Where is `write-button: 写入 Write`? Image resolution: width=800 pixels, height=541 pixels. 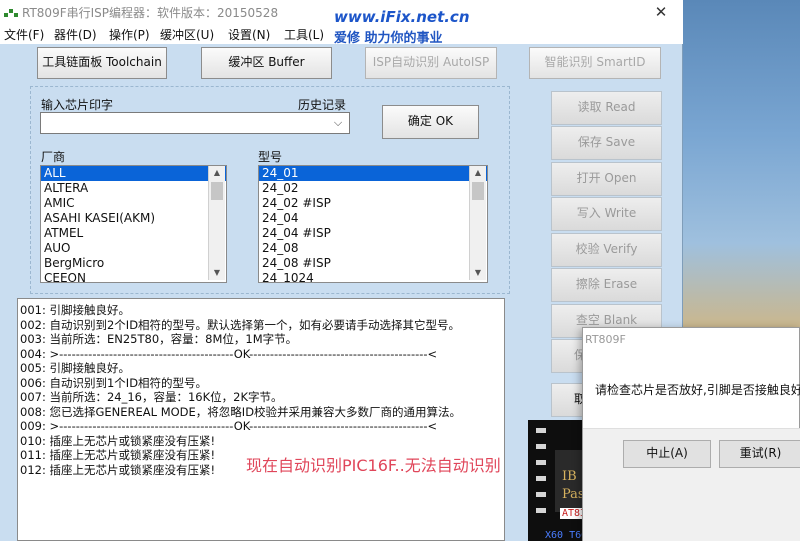 write-button: 写入 Write is located at coordinates (606, 214).